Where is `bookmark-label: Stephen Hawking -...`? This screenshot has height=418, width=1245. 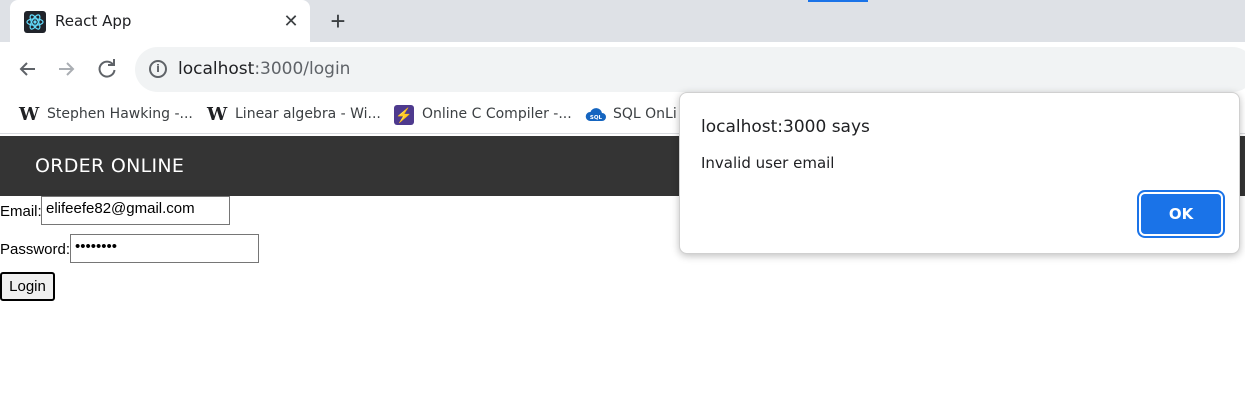 bookmark-label: Stephen Hawking -... is located at coordinates (120, 114).